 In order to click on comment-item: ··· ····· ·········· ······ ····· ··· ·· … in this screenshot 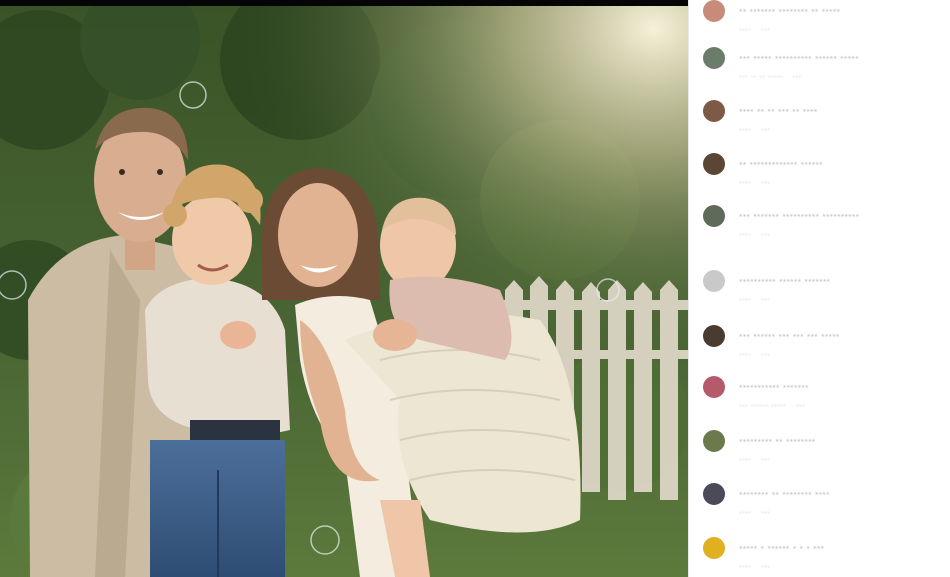, I will do `click(819, 73)`.